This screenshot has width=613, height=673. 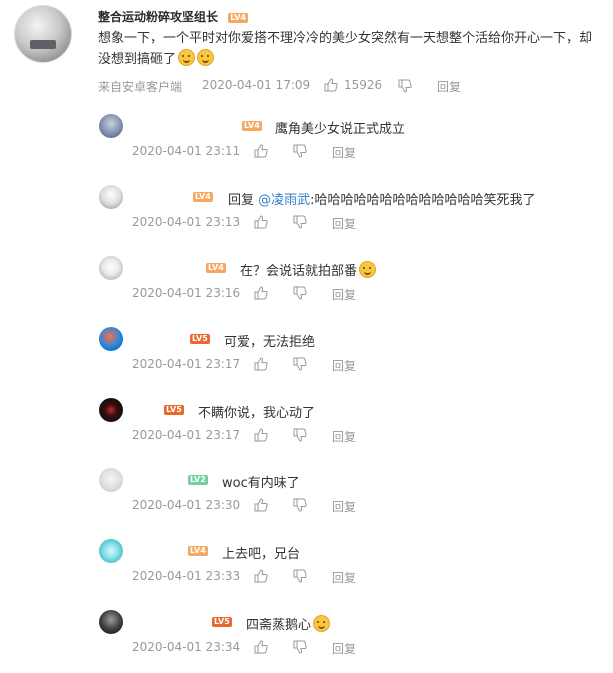 What do you see at coordinates (306, 637) in the screenshot?
I see `reply-item: LV5 四斋蒸鹅心 2020-04-01 23:34 回复` at bounding box center [306, 637].